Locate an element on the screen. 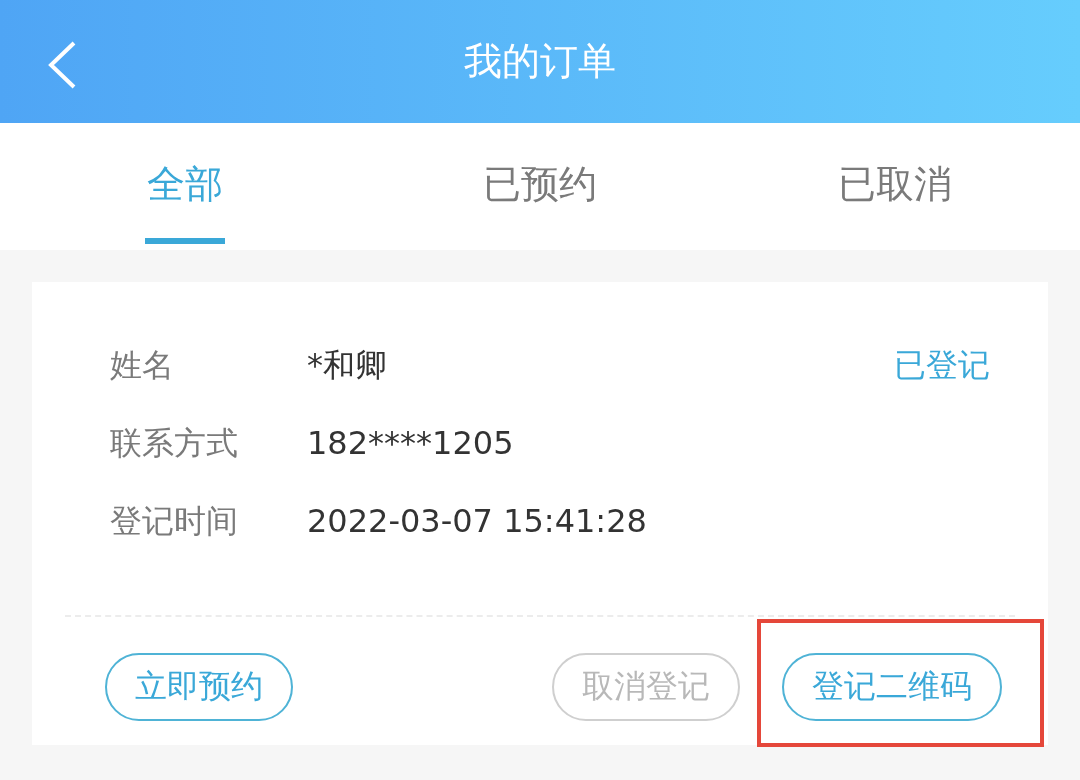 This screenshot has width=1080, height=780. back-icon is located at coordinates (62, 65).